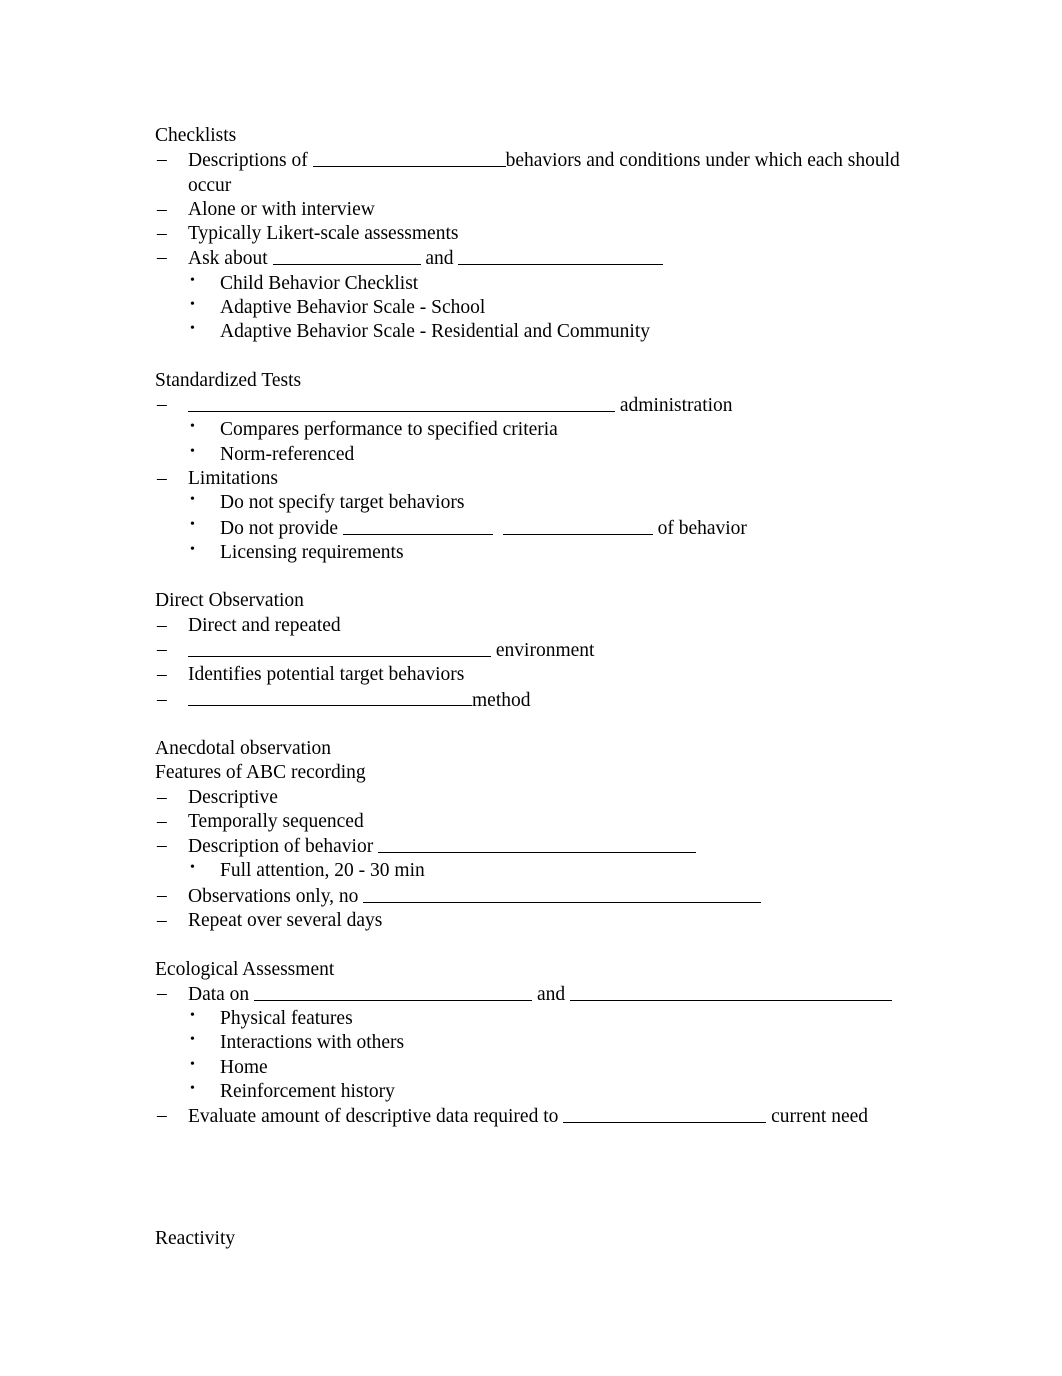 Image resolution: width=1062 pixels, height=1376 pixels. Describe the element at coordinates (540, 896) in the screenshot. I see `item-observations-only-no: – Observations only, no` at that location.